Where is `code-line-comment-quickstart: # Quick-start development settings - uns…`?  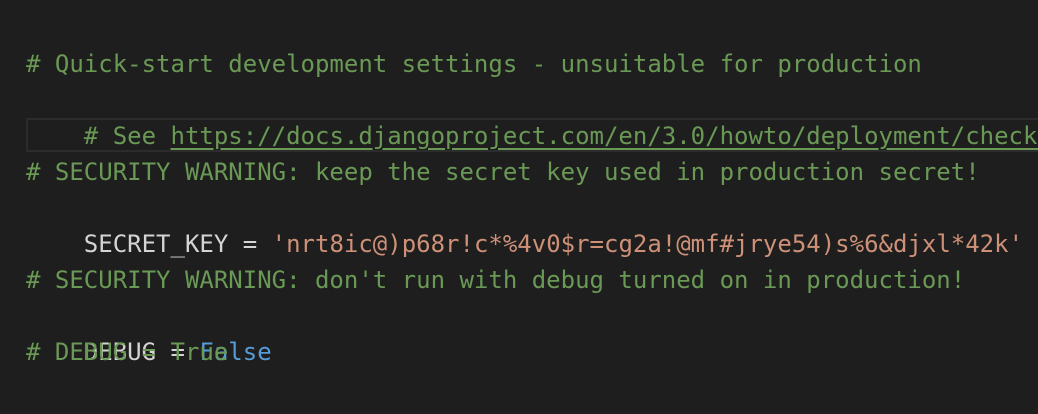 code-line-comment-quickstart: # Quick-start development settings - uns… is located at coordinates (474, 64).